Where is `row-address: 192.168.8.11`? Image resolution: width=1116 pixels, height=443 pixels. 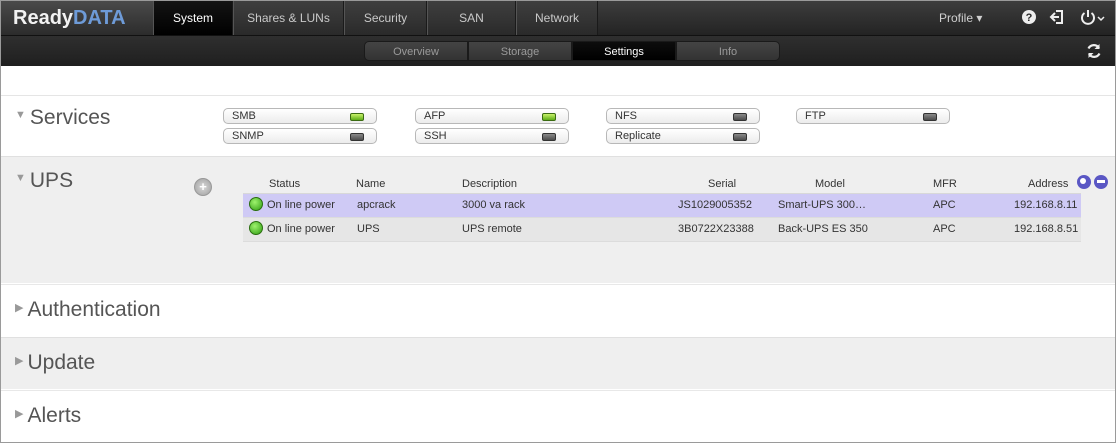
row-address: 192.168.8.11 is located at coordinates (1046, 205).